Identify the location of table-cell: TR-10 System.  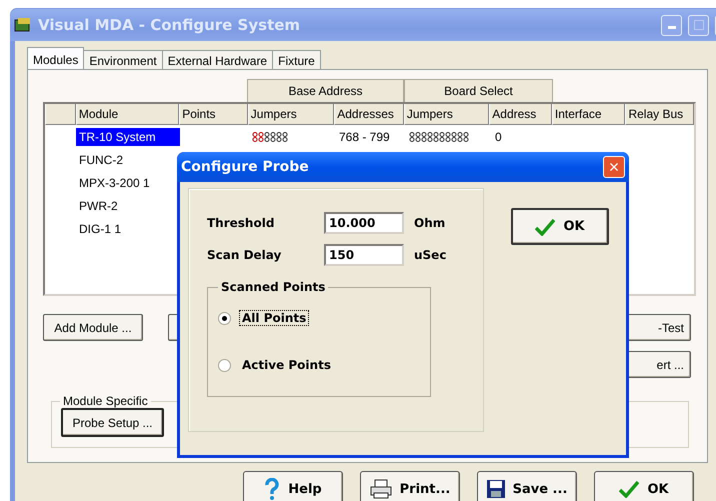
(128, 137).